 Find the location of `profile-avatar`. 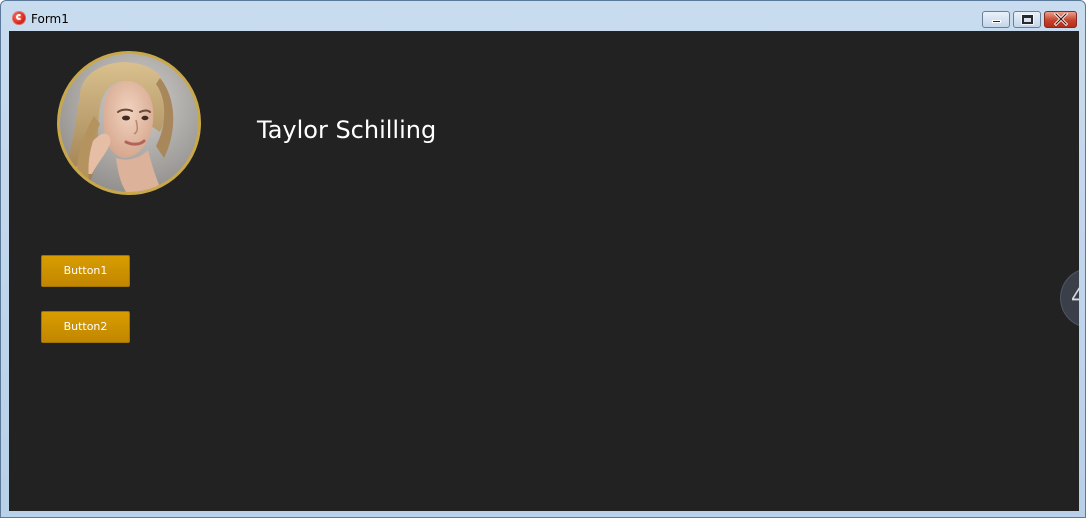

profile-avatar is located at coordinates (129, 123).